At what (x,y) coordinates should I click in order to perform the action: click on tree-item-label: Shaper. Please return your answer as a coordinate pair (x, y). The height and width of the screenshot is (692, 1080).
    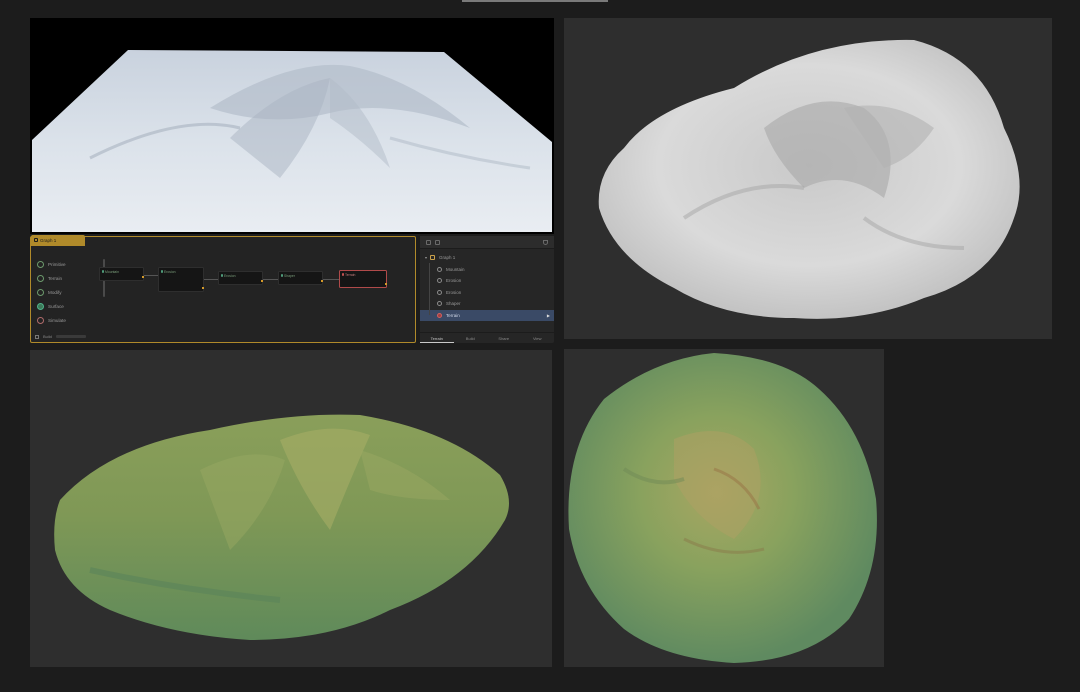
    Looking at the image, I should click on (453, 304).